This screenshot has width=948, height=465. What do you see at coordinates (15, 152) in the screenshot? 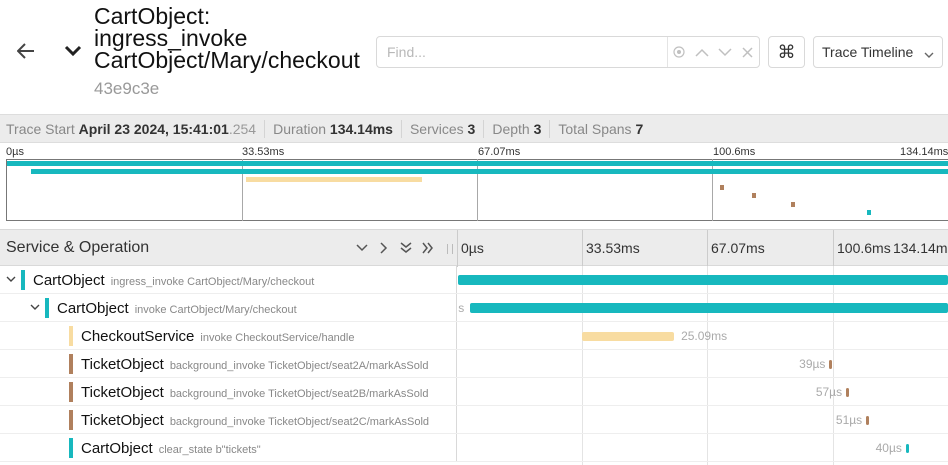
I see `minimap-tick: 0µs` at bounding box center [15, 152].